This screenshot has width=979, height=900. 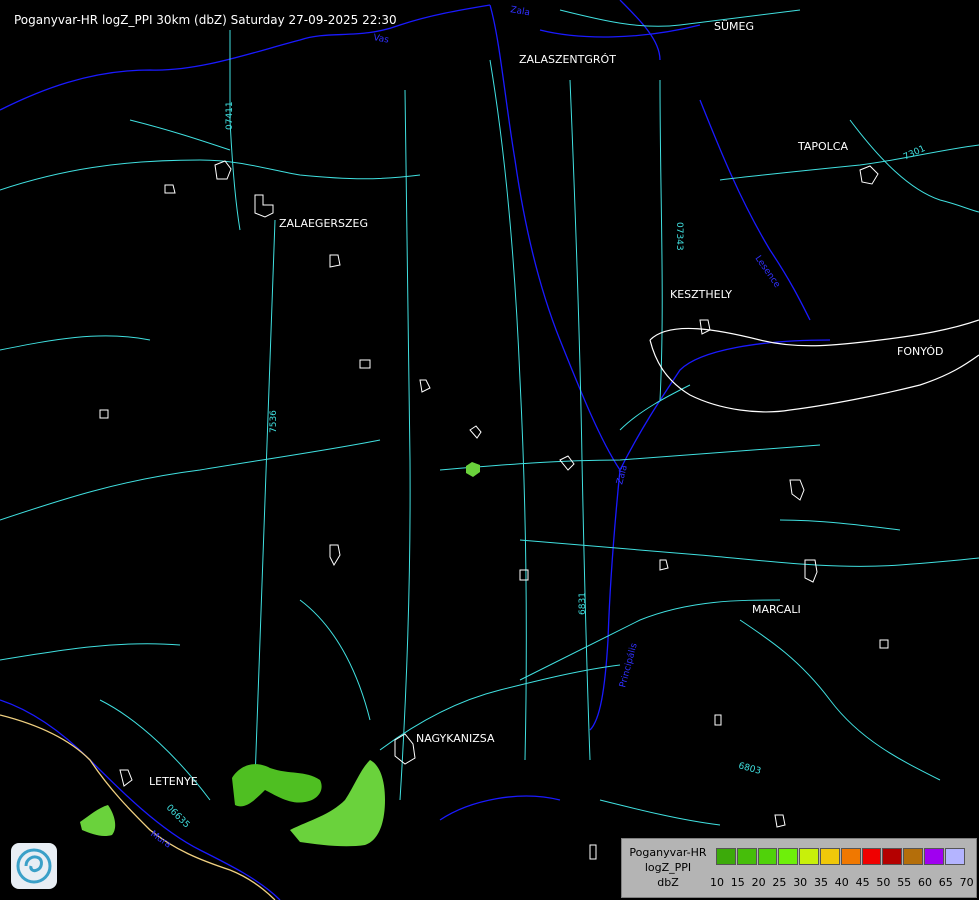 What do you see at coordinates (758, 882) in the screenshot?
I see `legend-tick: 20` at bounding box center [758, 882].